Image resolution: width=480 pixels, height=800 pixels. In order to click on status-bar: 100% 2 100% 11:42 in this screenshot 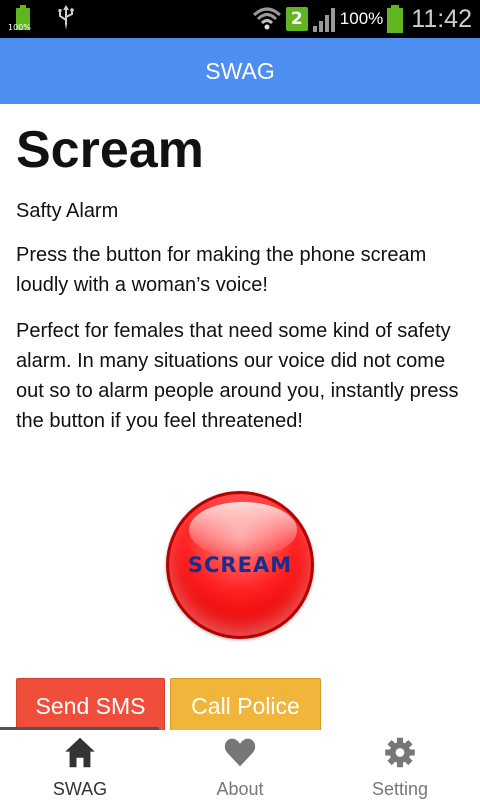, I will do `click(240, 19)`.